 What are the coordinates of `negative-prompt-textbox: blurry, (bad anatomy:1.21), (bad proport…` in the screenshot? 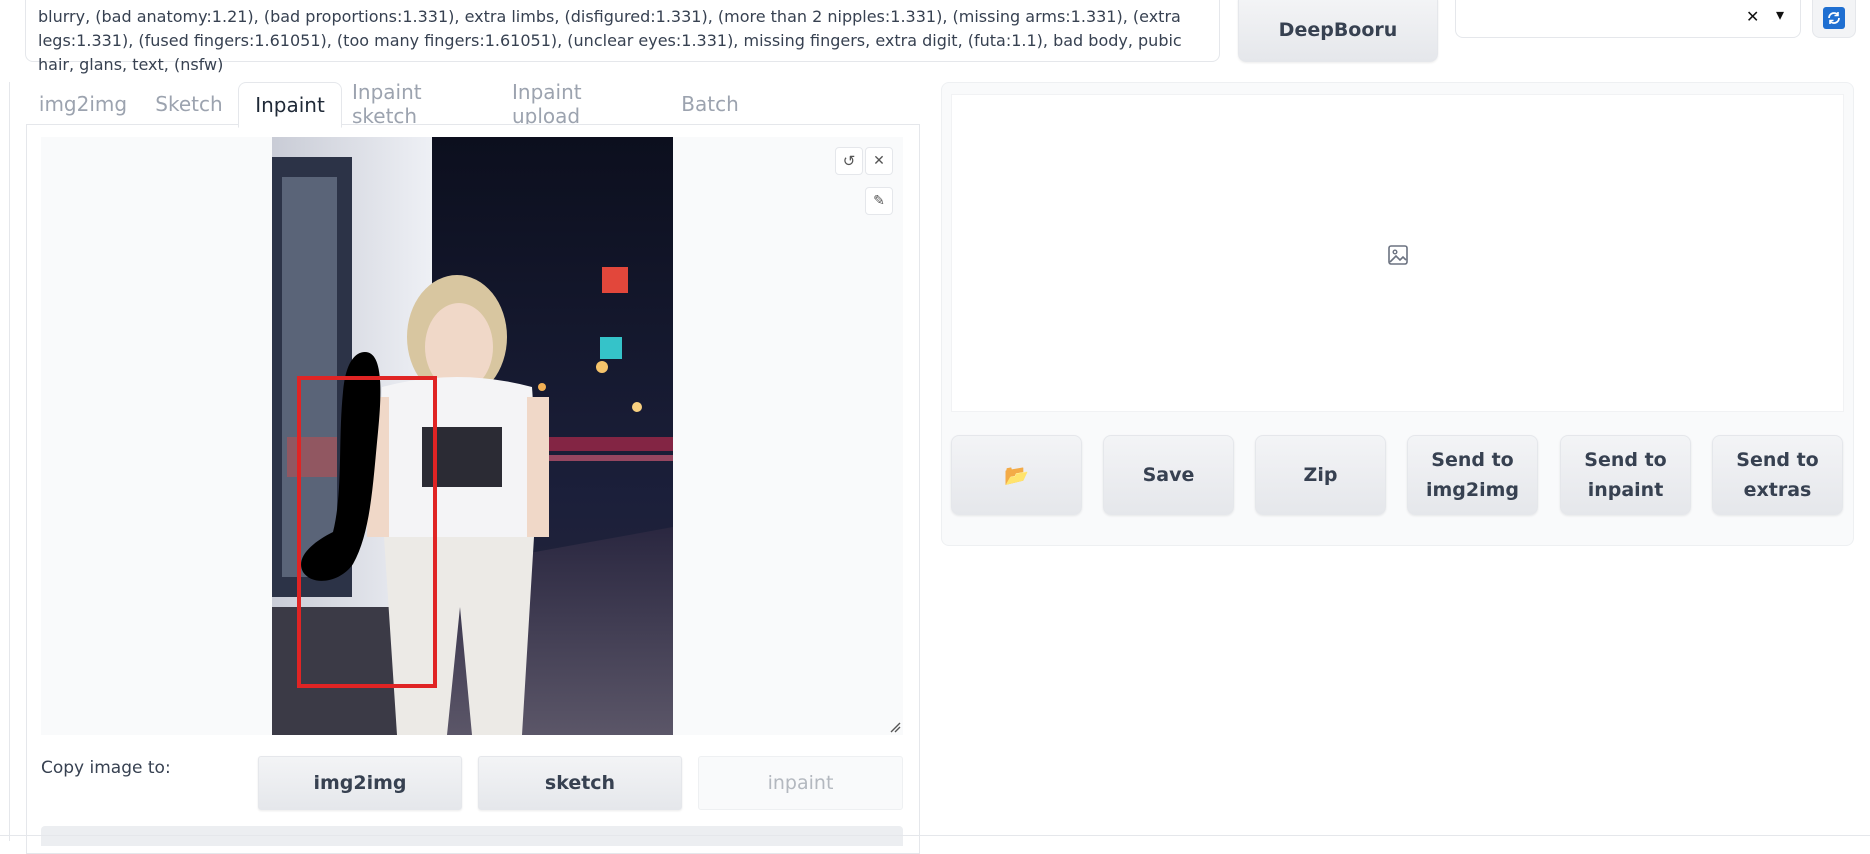 It's located at (622, 37).